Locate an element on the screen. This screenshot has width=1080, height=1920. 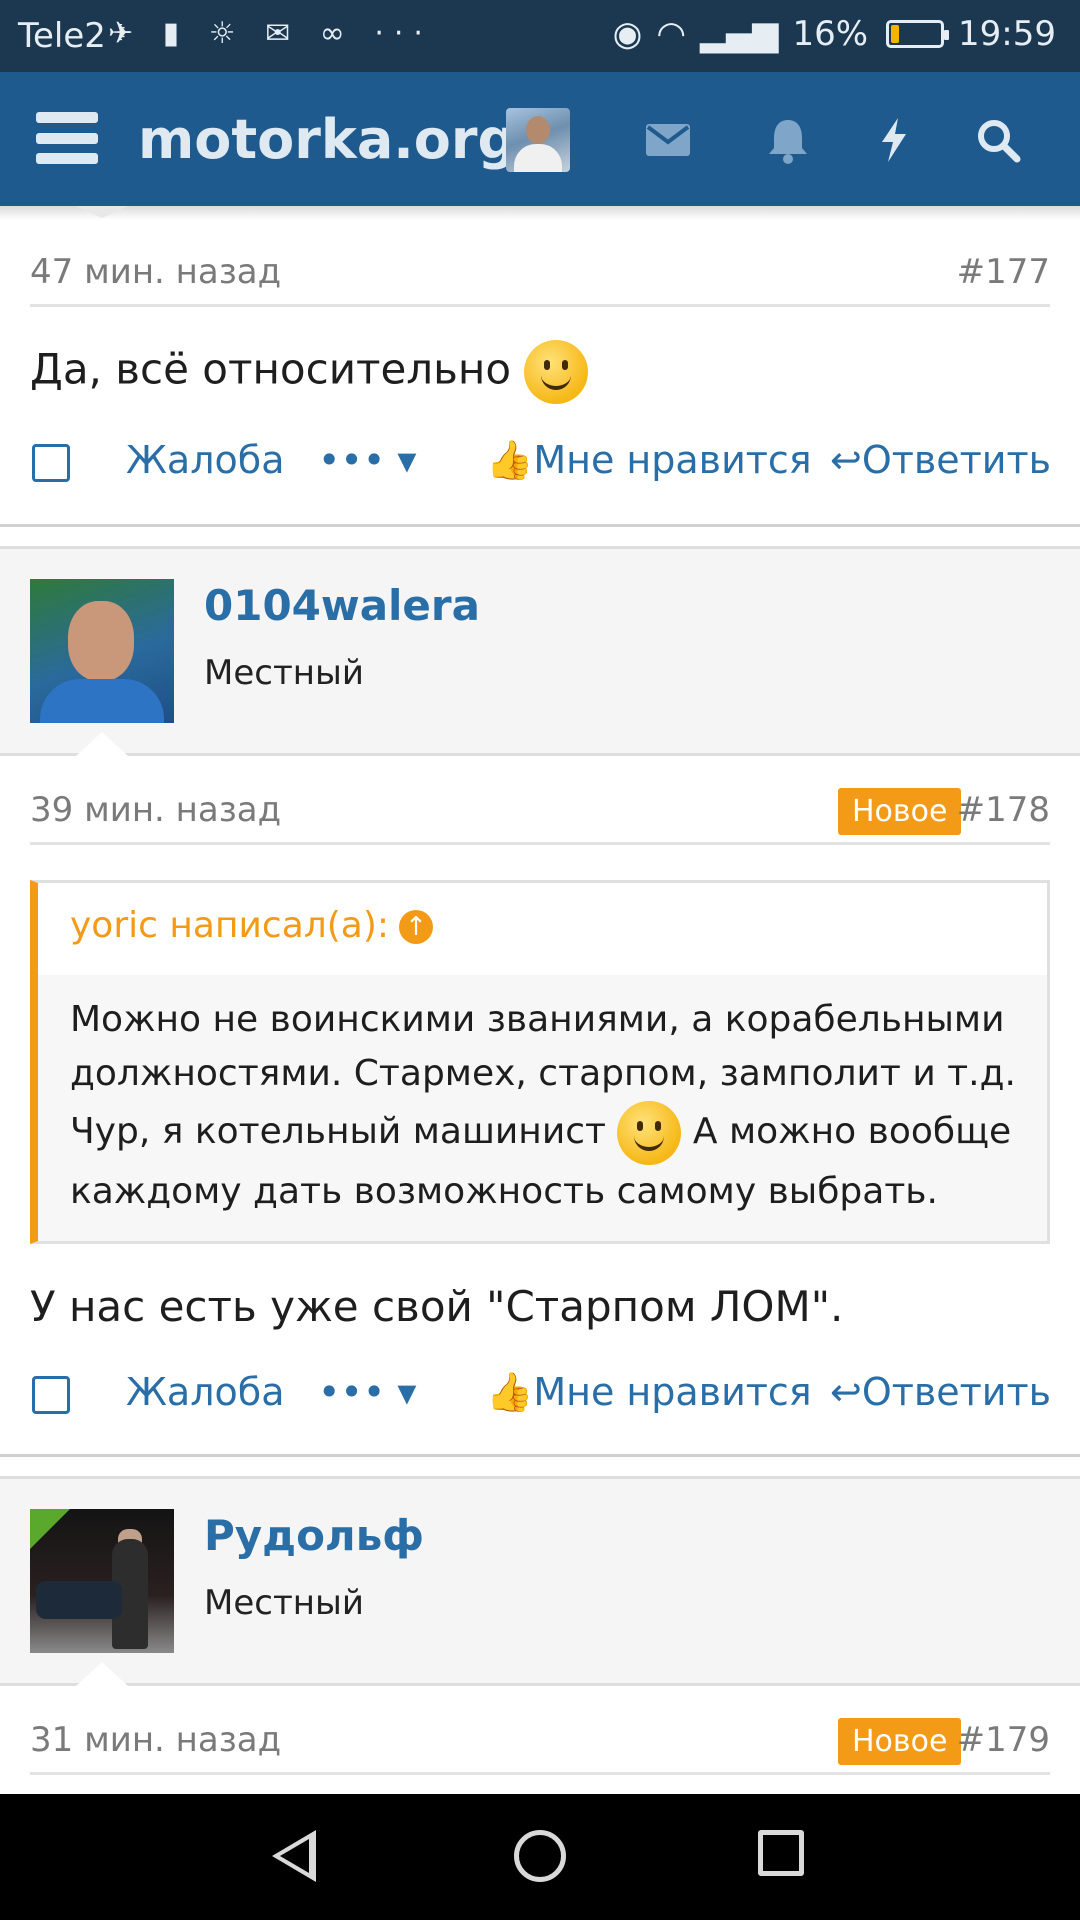
app-header: motorka.org is located at coordinates (540, 139).